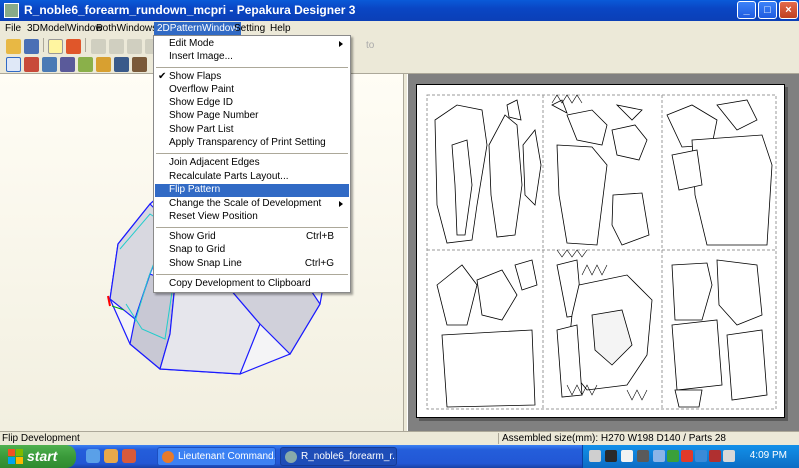 The width and height of the screenshot is (799, 468). What do you see at coordinates (31, 46) in the screenshot?
I see `save-icon` at bounding box center [31, 46].